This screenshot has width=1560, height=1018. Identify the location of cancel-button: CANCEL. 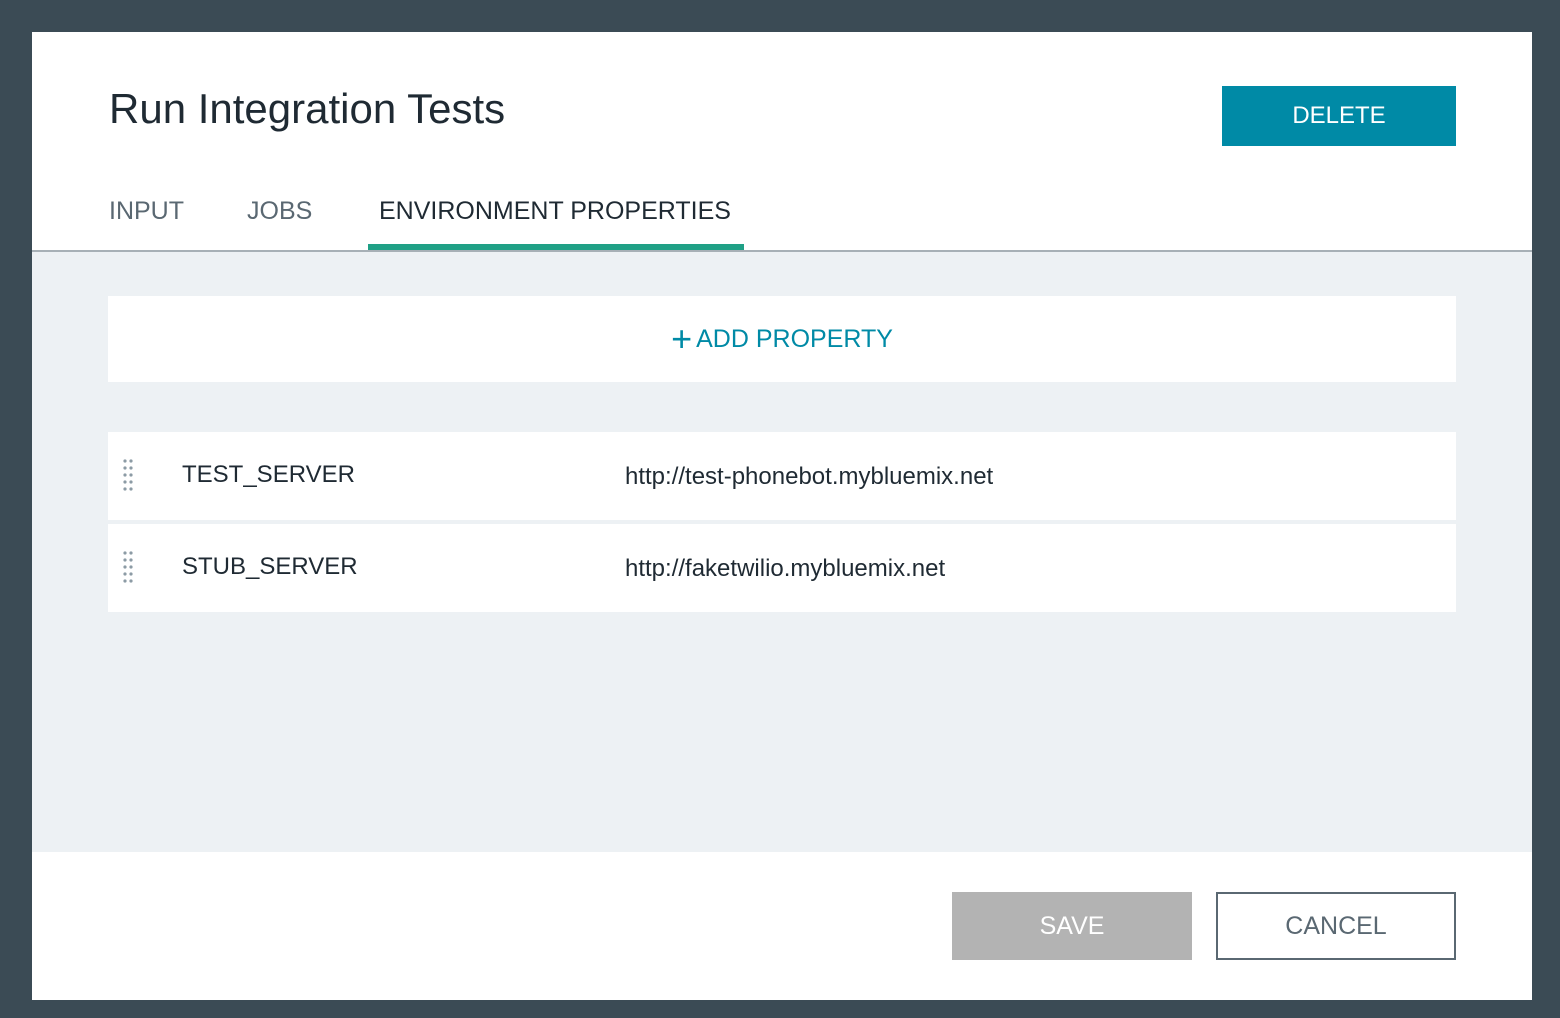
(1336, 926).